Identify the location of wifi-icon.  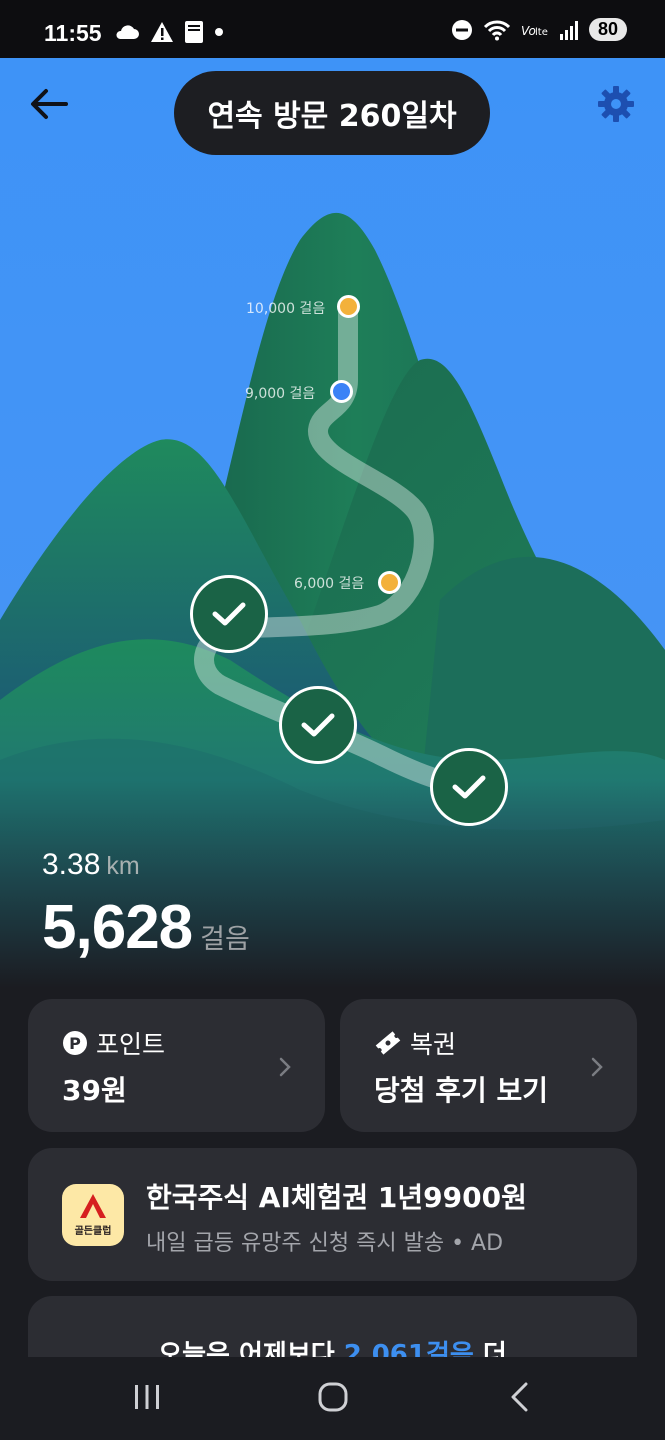
(497, 30).